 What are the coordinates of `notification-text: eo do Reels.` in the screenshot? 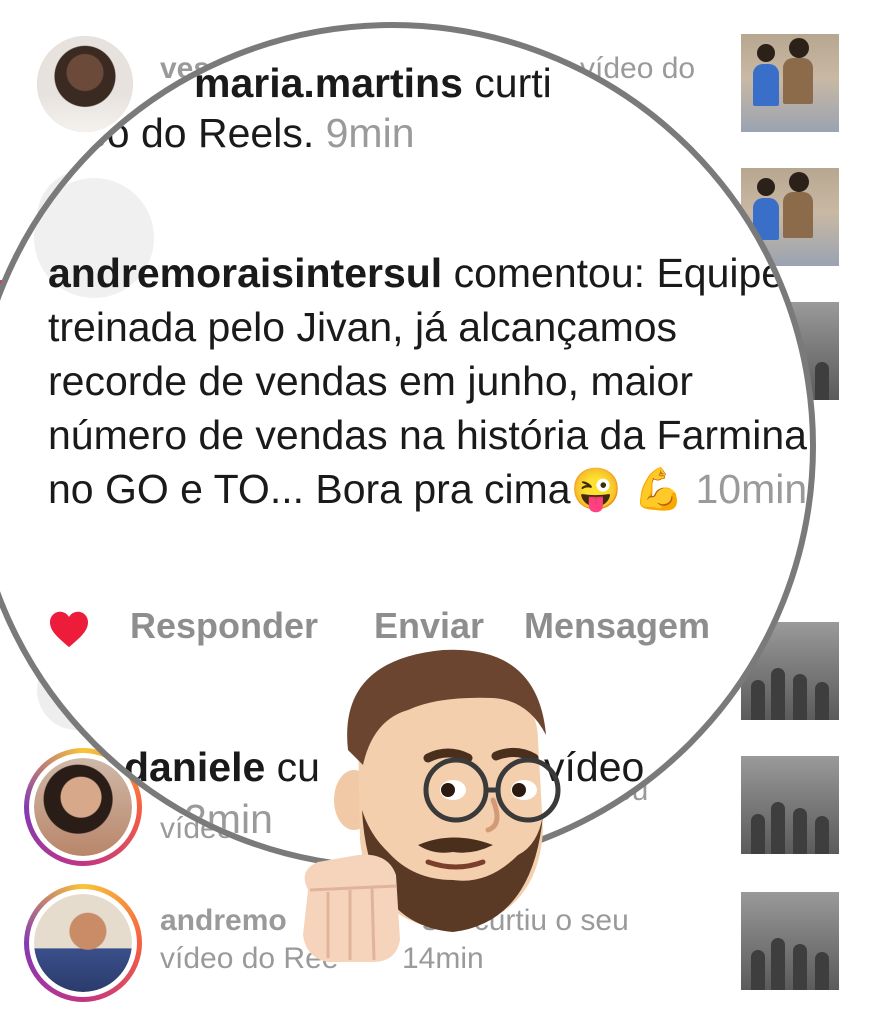 It's located at (199, 133).